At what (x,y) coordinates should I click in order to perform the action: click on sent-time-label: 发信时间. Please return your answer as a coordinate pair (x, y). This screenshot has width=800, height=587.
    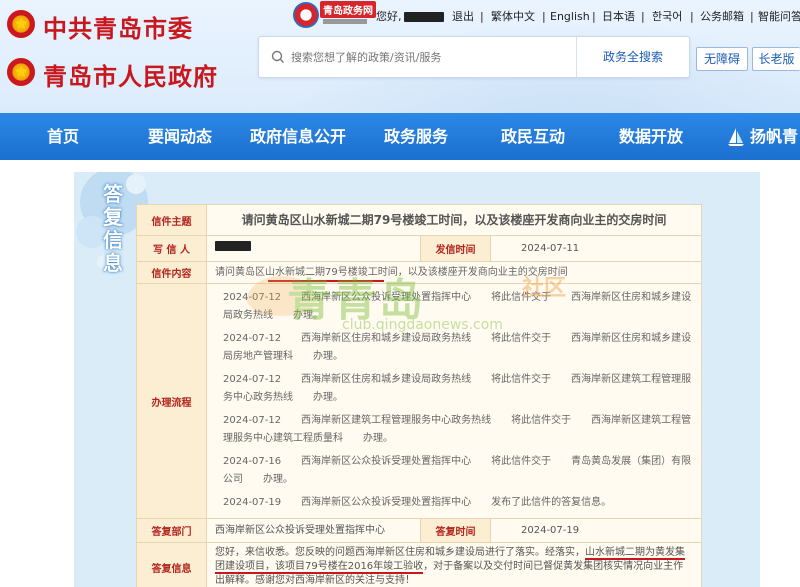
    Looking at the image, I should click on (455, 248).